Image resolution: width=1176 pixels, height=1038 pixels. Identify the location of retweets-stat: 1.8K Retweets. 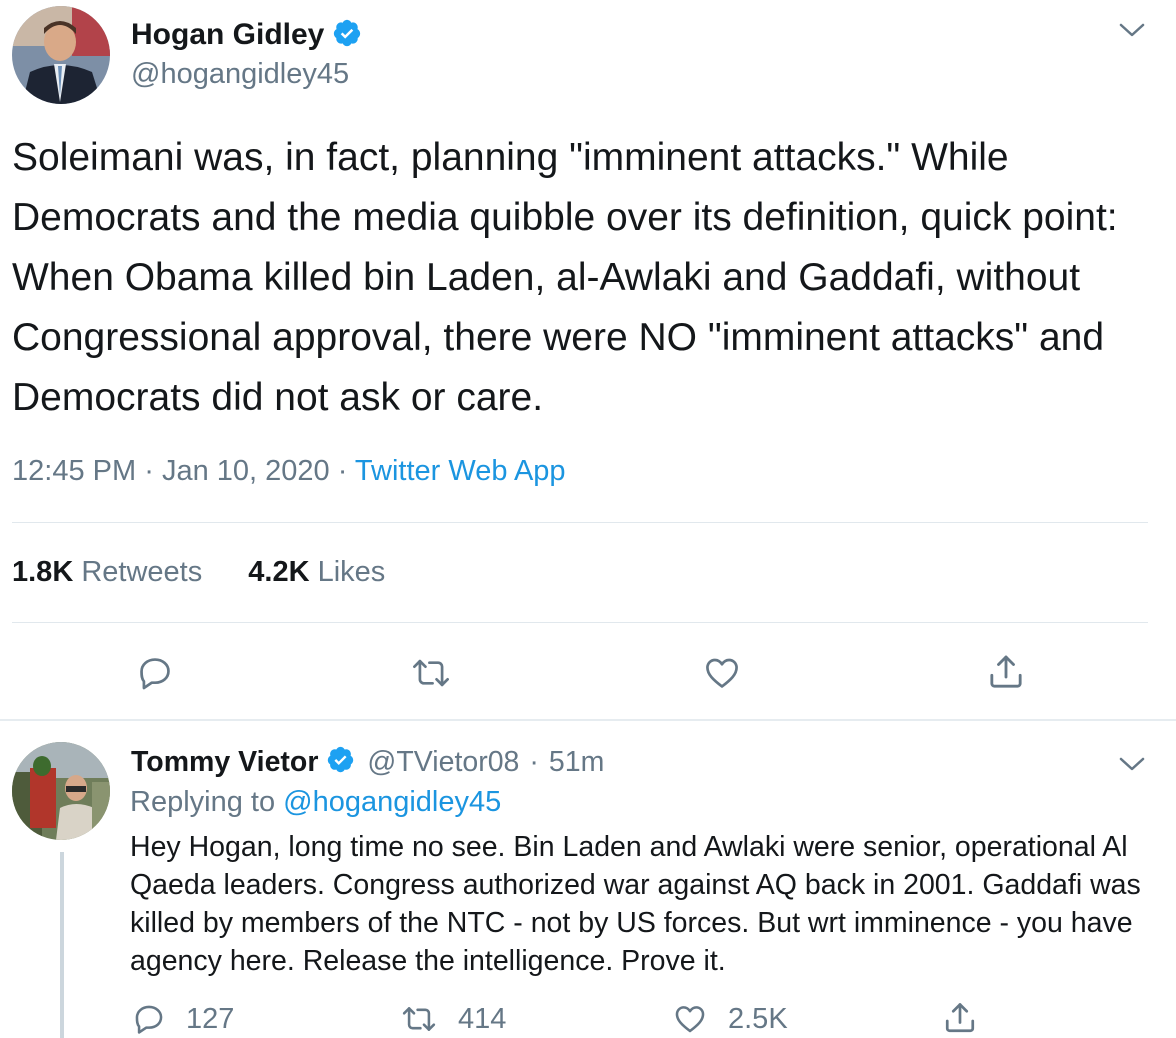
(107, 572).